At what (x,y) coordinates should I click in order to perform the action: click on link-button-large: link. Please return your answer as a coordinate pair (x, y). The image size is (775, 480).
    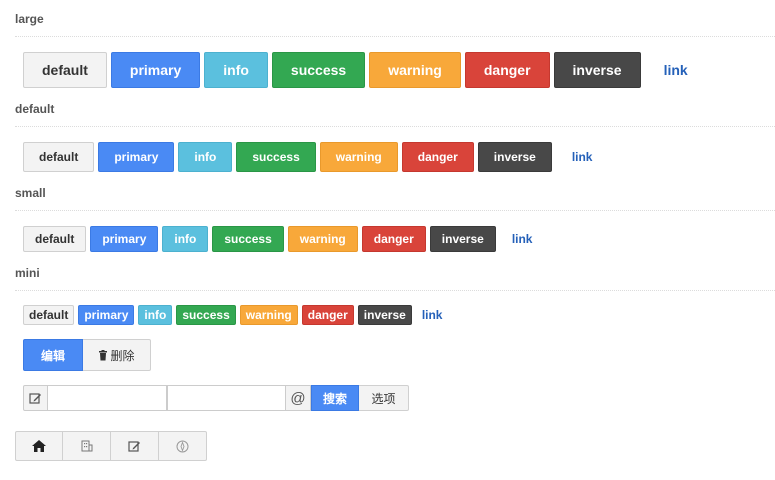
    Looking at the image, I should click on (676, 70).